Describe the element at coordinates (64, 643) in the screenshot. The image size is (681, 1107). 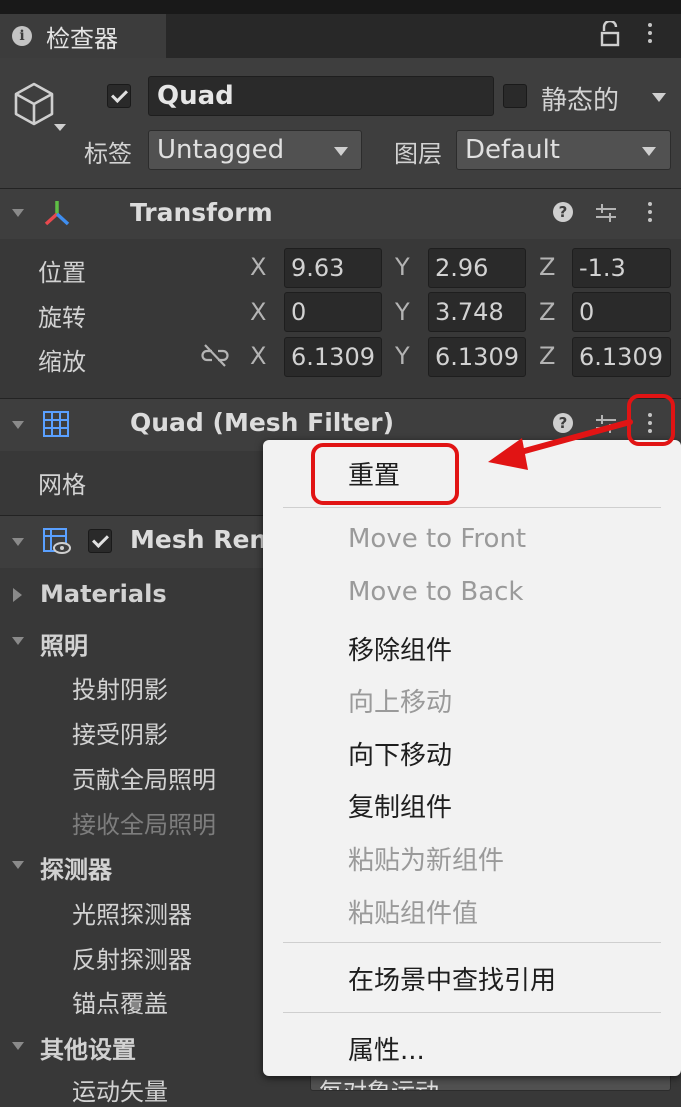
I see `lighting-label: 照明` at that location.